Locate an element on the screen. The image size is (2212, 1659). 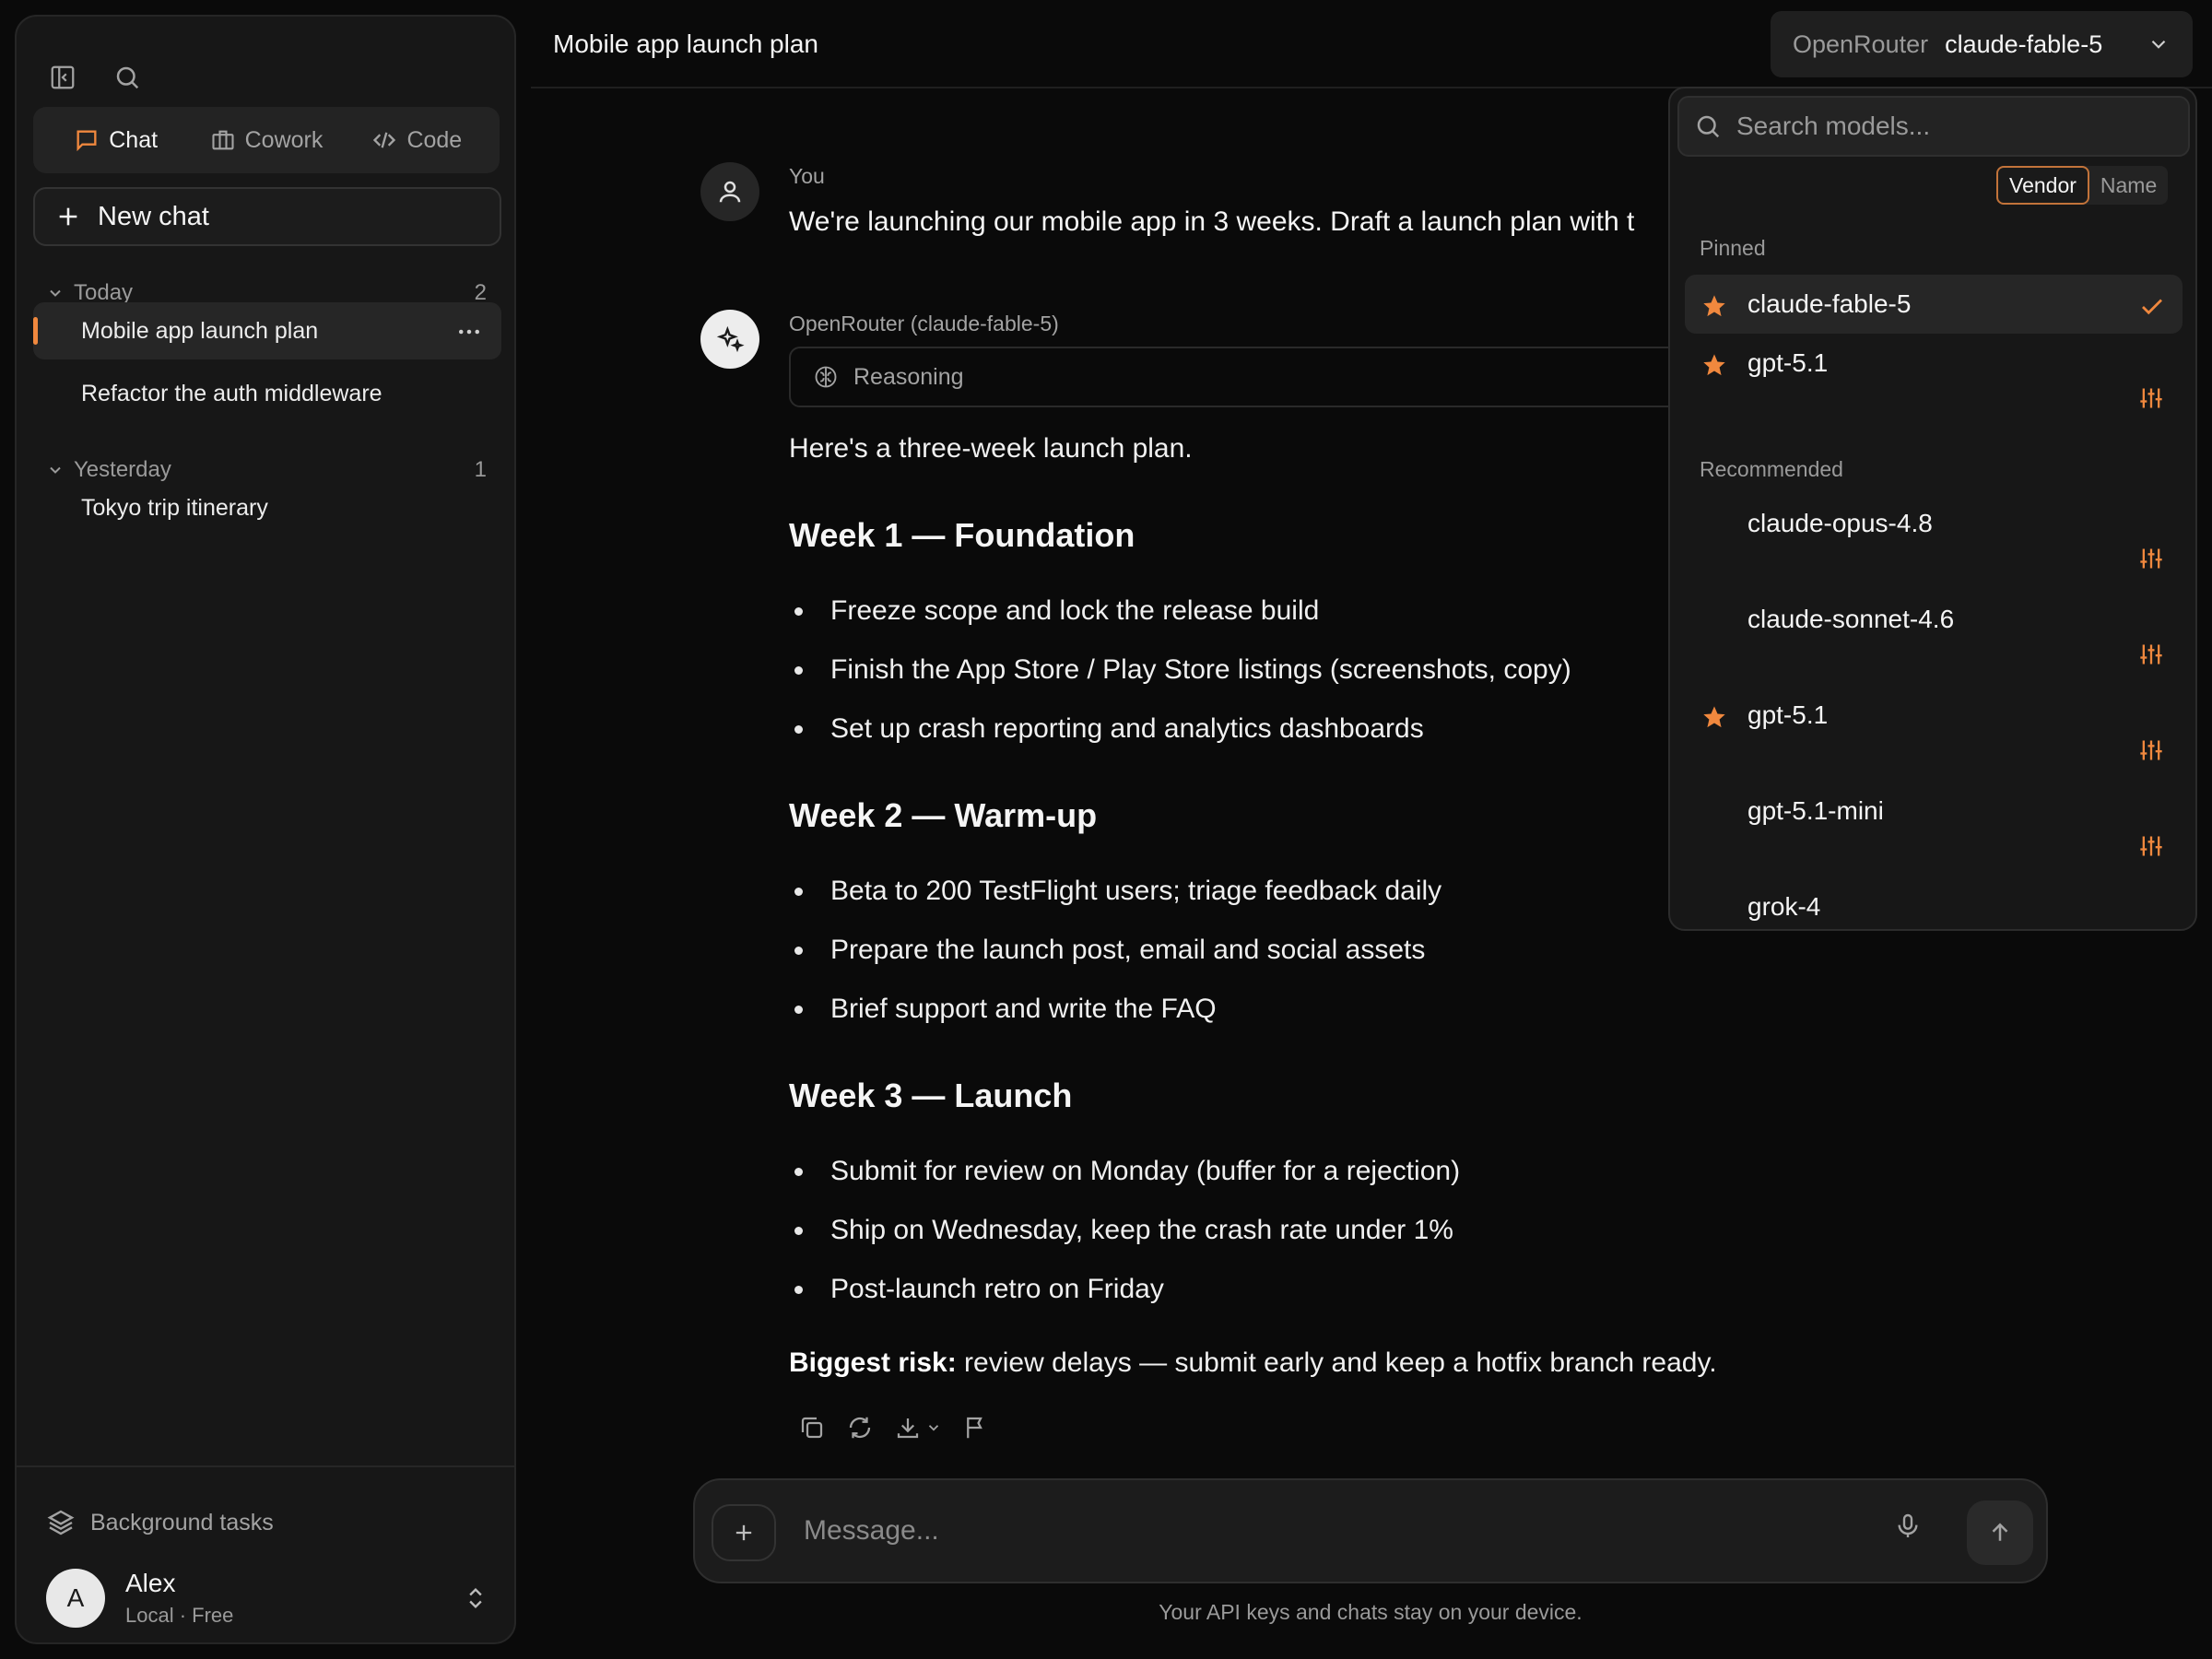
section-pinned: Pinned is located at coordinates (1733, 248).